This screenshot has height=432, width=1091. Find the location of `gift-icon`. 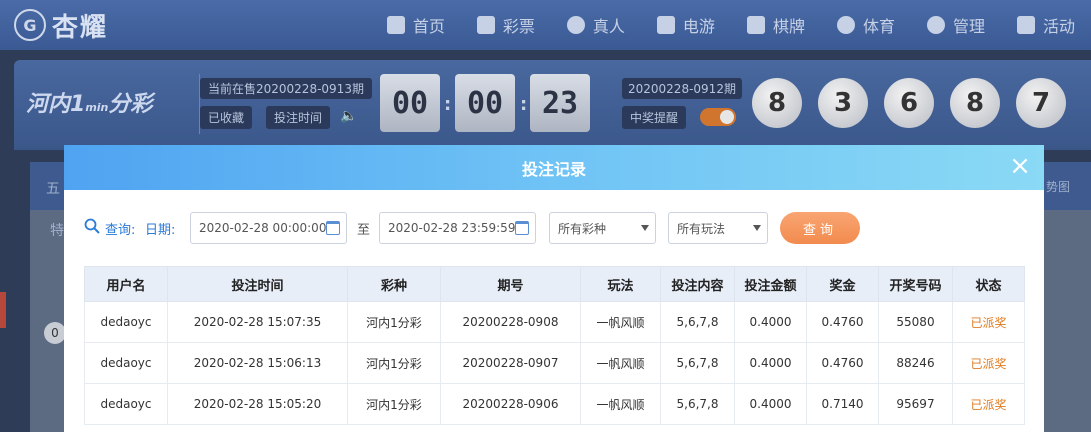

gift-icon is located at coordinates (1025, 25).